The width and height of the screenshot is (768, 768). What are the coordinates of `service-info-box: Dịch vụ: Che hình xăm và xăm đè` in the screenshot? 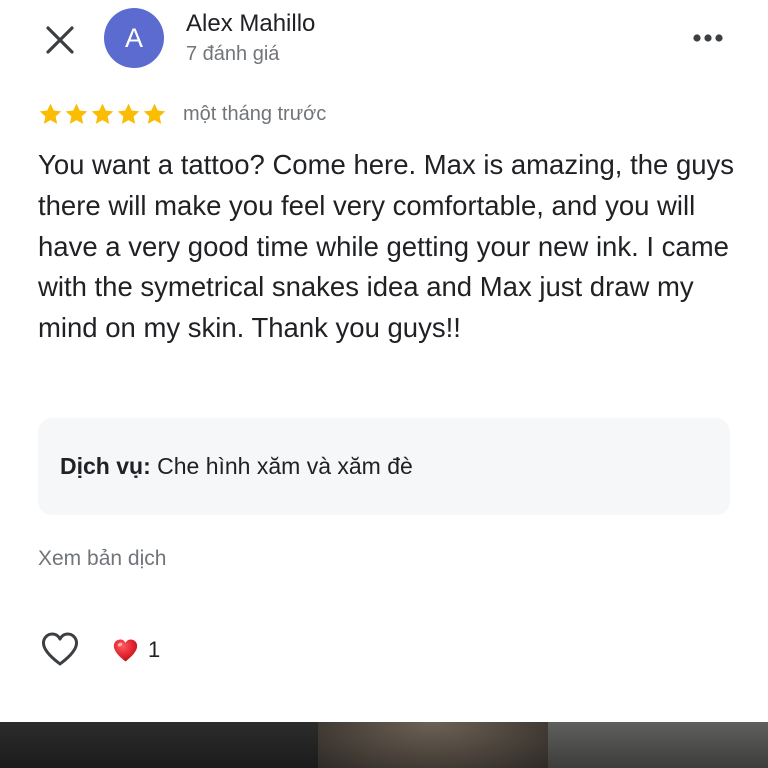 It's located at (384, 466).